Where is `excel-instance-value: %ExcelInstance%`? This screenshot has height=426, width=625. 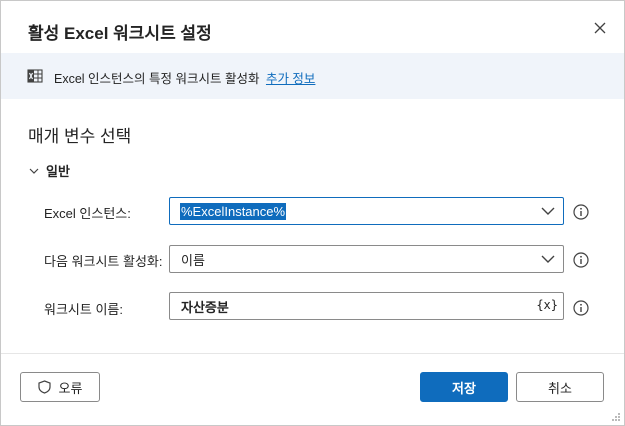
excel-instance-value: %ExcelInstance% is located at coordinates (233, 211).